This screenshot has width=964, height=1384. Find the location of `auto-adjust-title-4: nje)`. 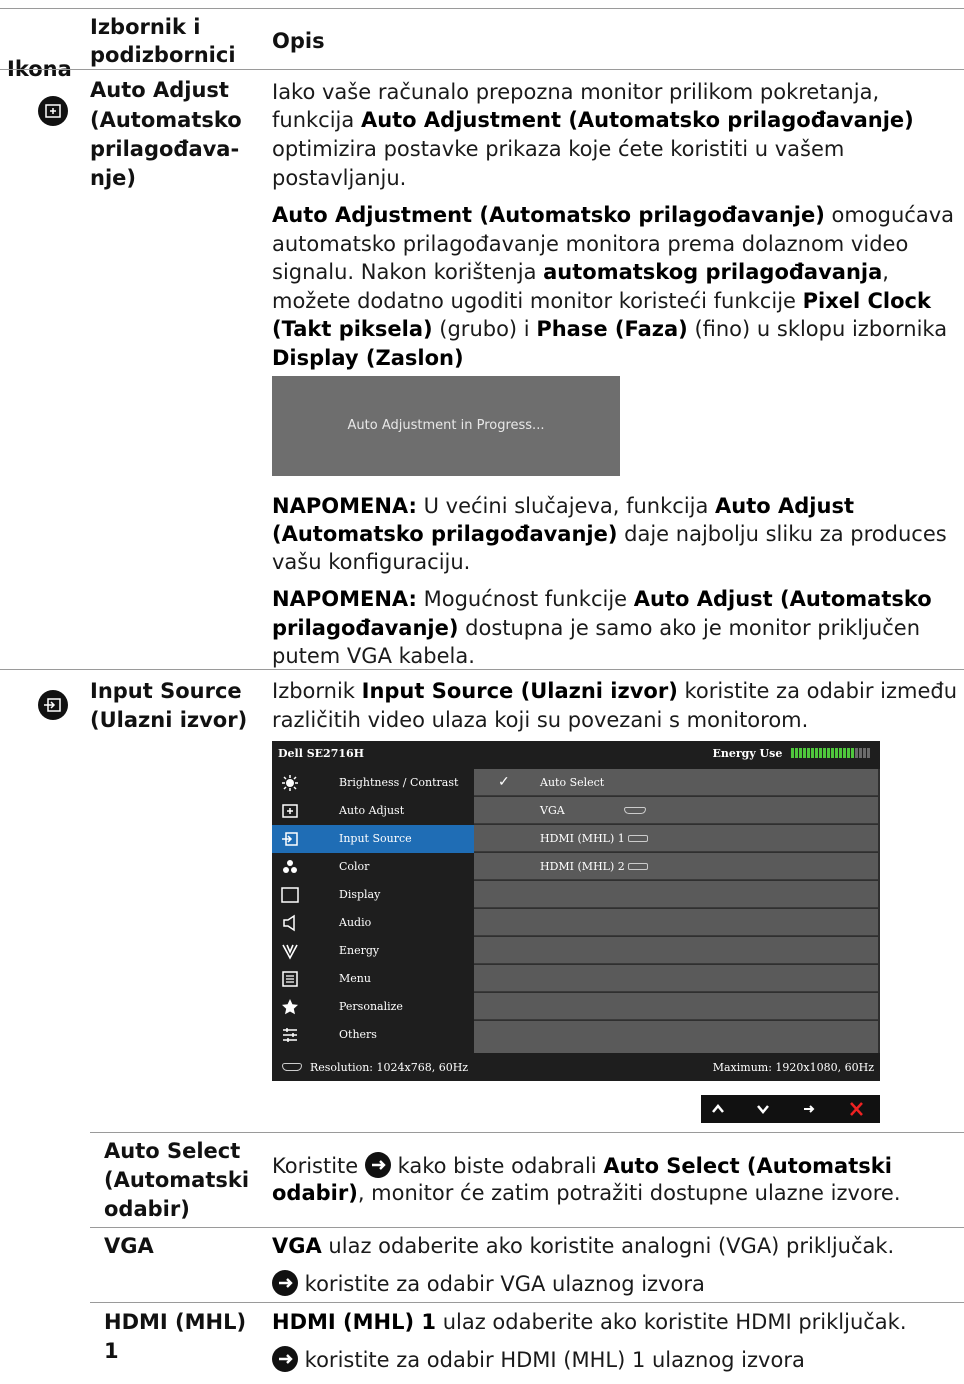

auto-adjust-title-4: nje) is located at coordinates (113, 178).